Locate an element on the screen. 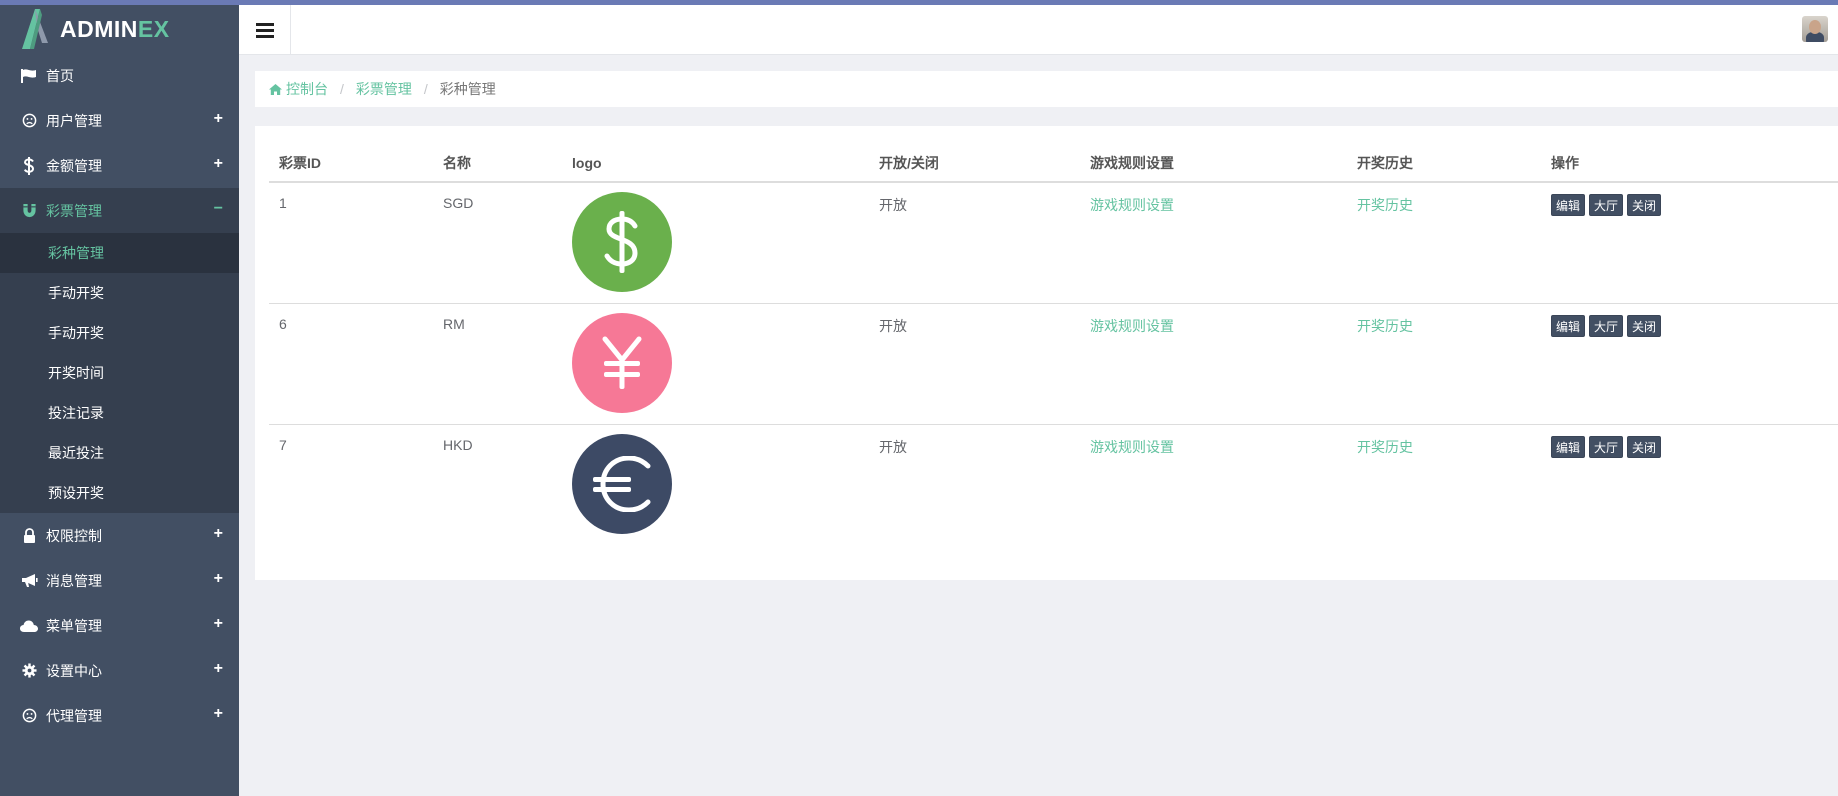 The image size is (1838, 796). collapse-icon: − is located at coordinates (218, 208).